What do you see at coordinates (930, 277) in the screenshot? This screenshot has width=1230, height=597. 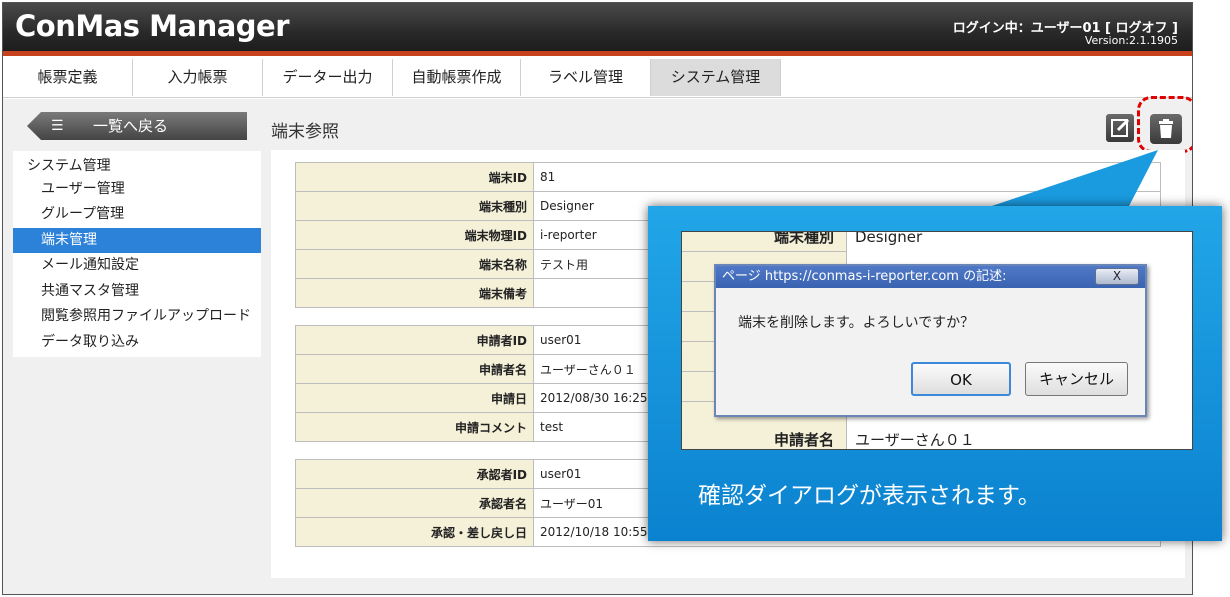 I see `dialog-title: ページ https://conmas-i-reporter.com の記述:` at bounding box center [930, 277].